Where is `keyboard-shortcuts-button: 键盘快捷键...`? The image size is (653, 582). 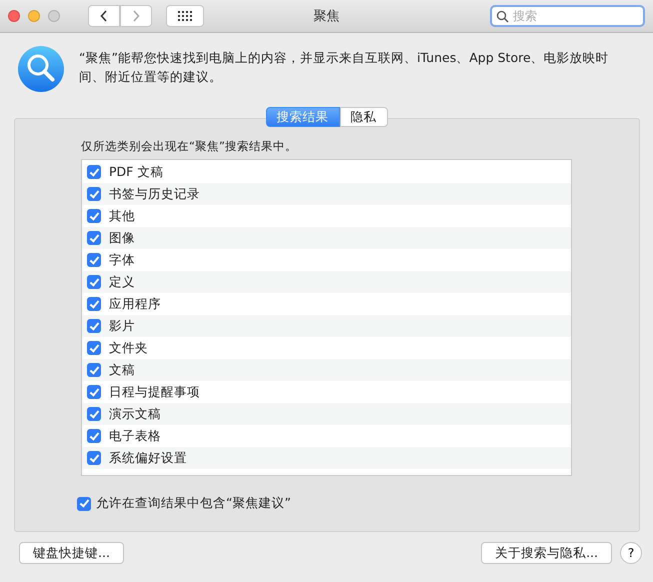 keyboard-shortcuts-button: 键盘快捷键... is located at coordinates (71, 553).